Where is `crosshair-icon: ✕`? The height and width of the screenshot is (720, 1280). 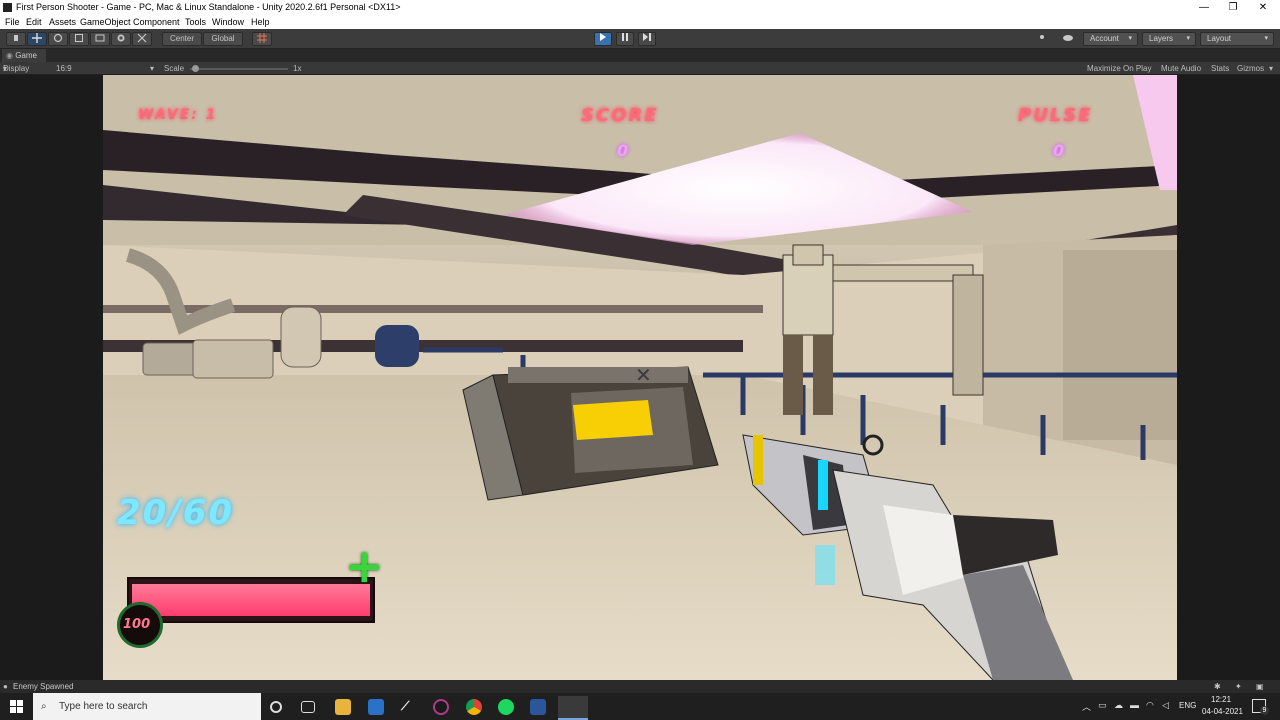
crosshair-icon: ✕ is located at coordinates (643, 375).